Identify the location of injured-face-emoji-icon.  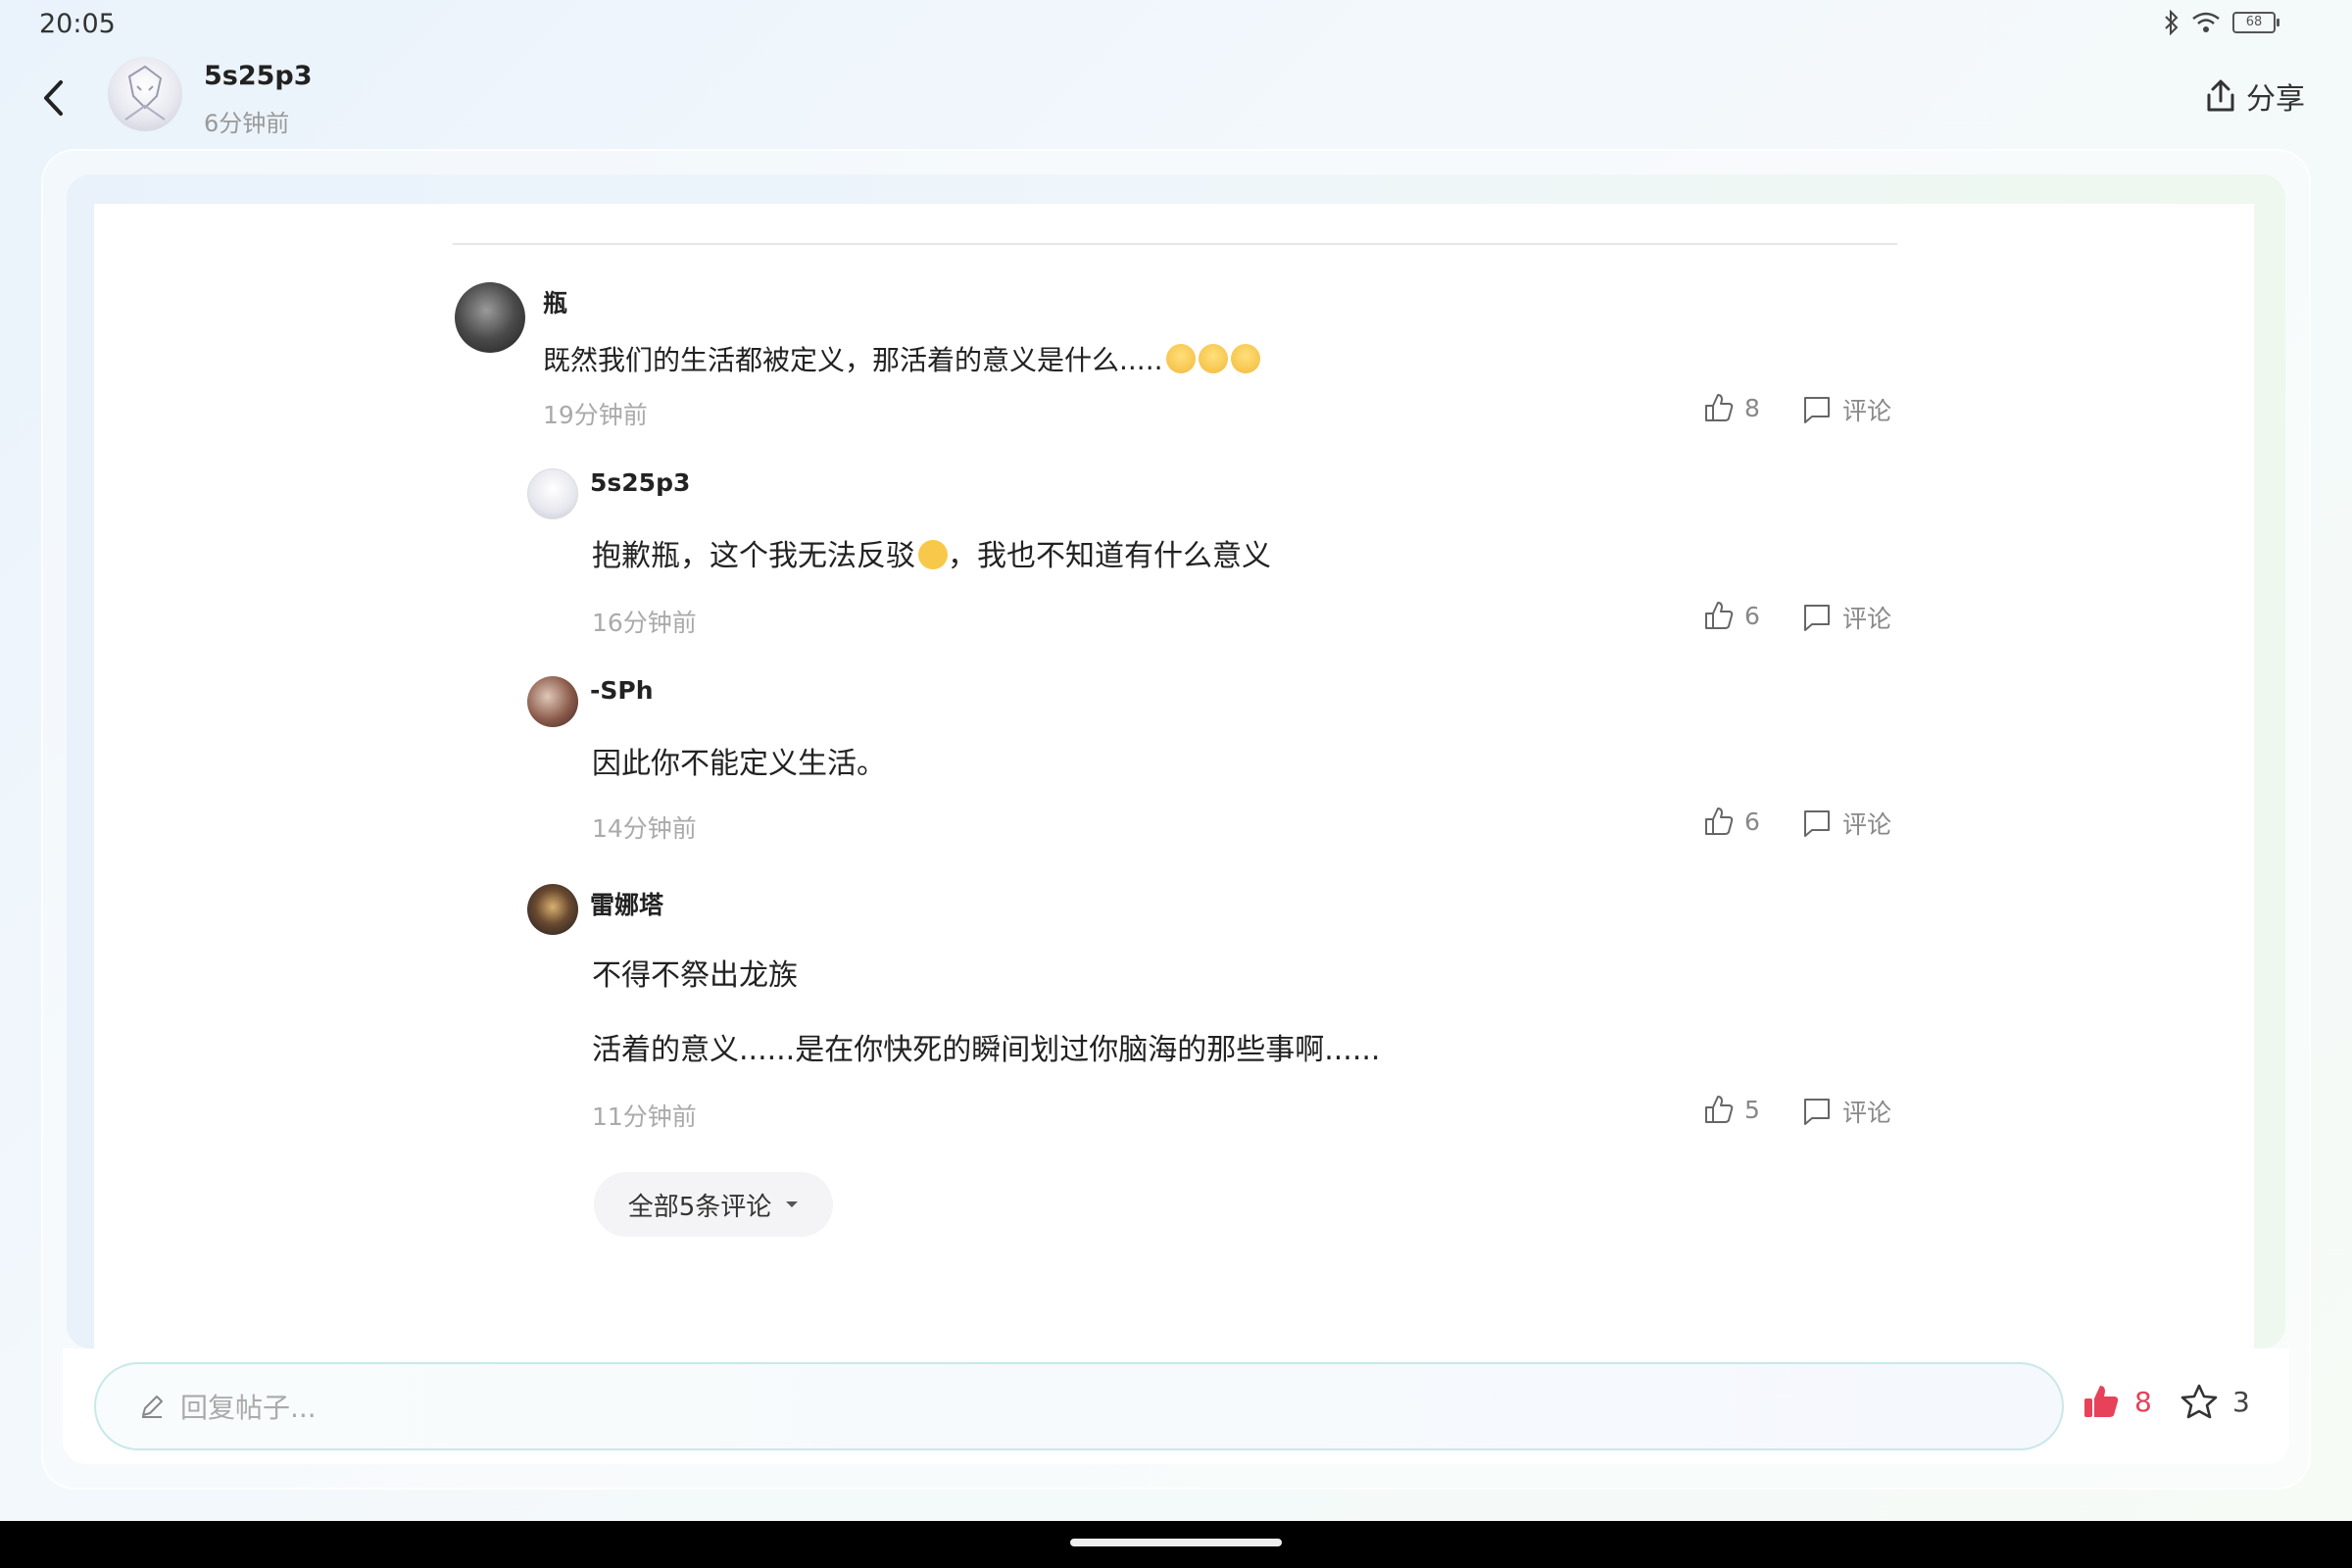
(933, 554).